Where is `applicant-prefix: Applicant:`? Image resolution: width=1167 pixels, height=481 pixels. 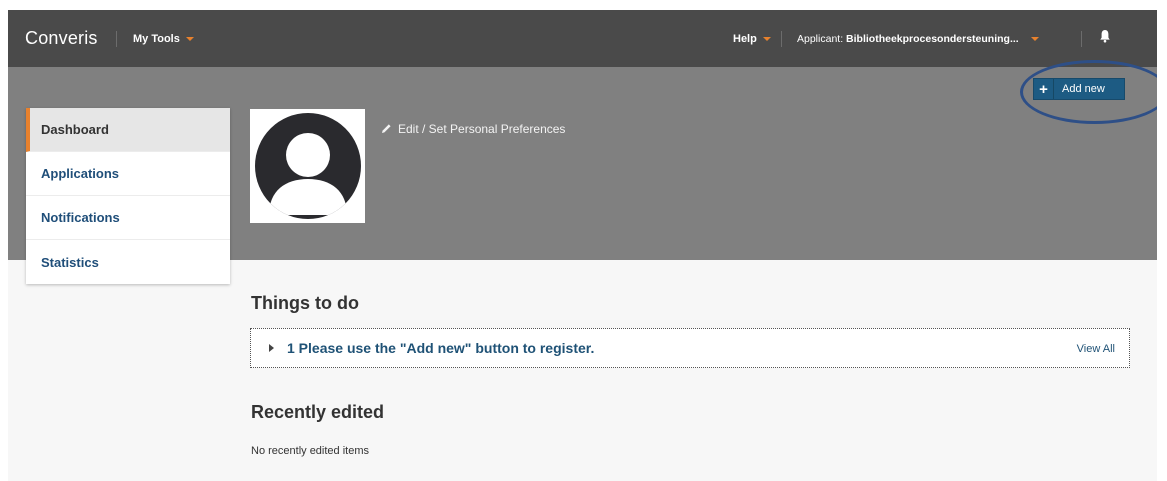 applicant-prefix: Applicant: is located at coordinates (822, 39).